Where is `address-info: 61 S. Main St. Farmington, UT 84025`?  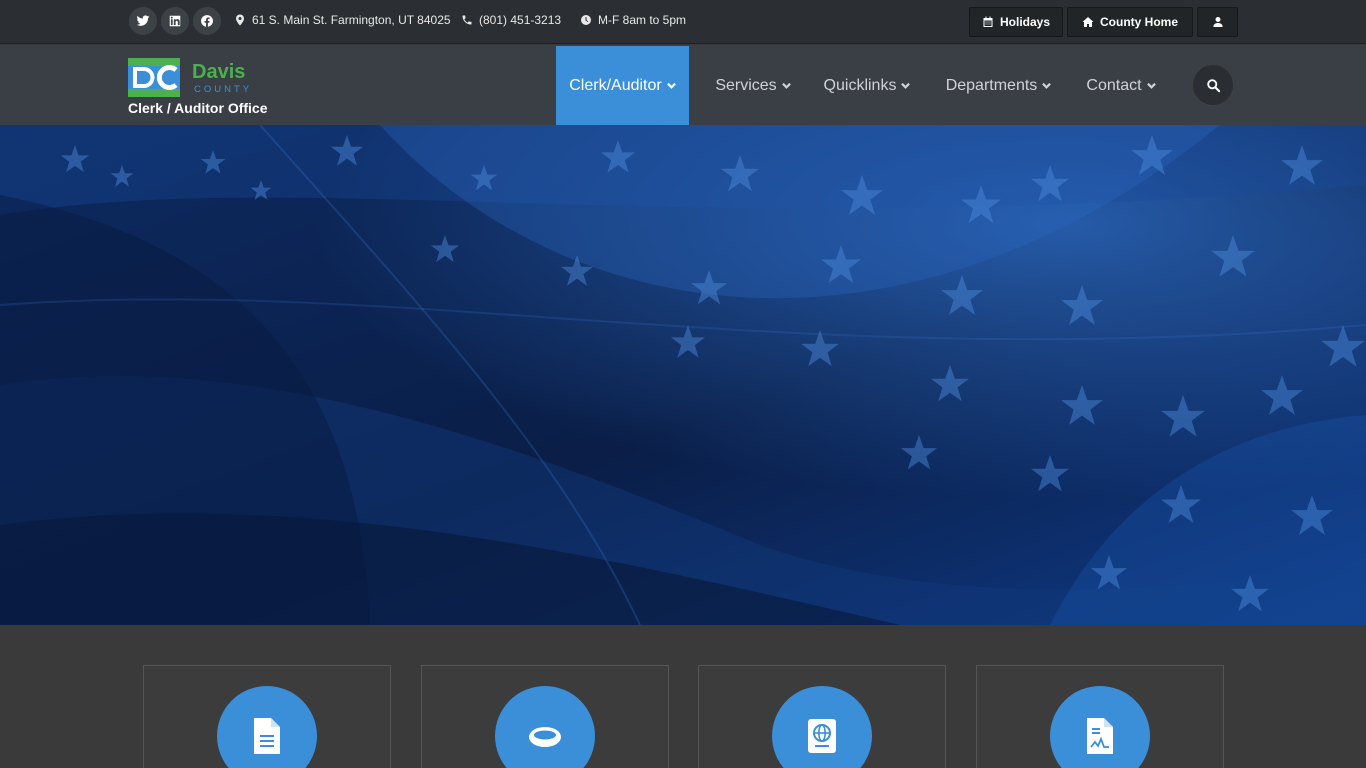 address-info: 61 S. Main St. Farmington, UT 84025 is located at coordinates (342, 20).